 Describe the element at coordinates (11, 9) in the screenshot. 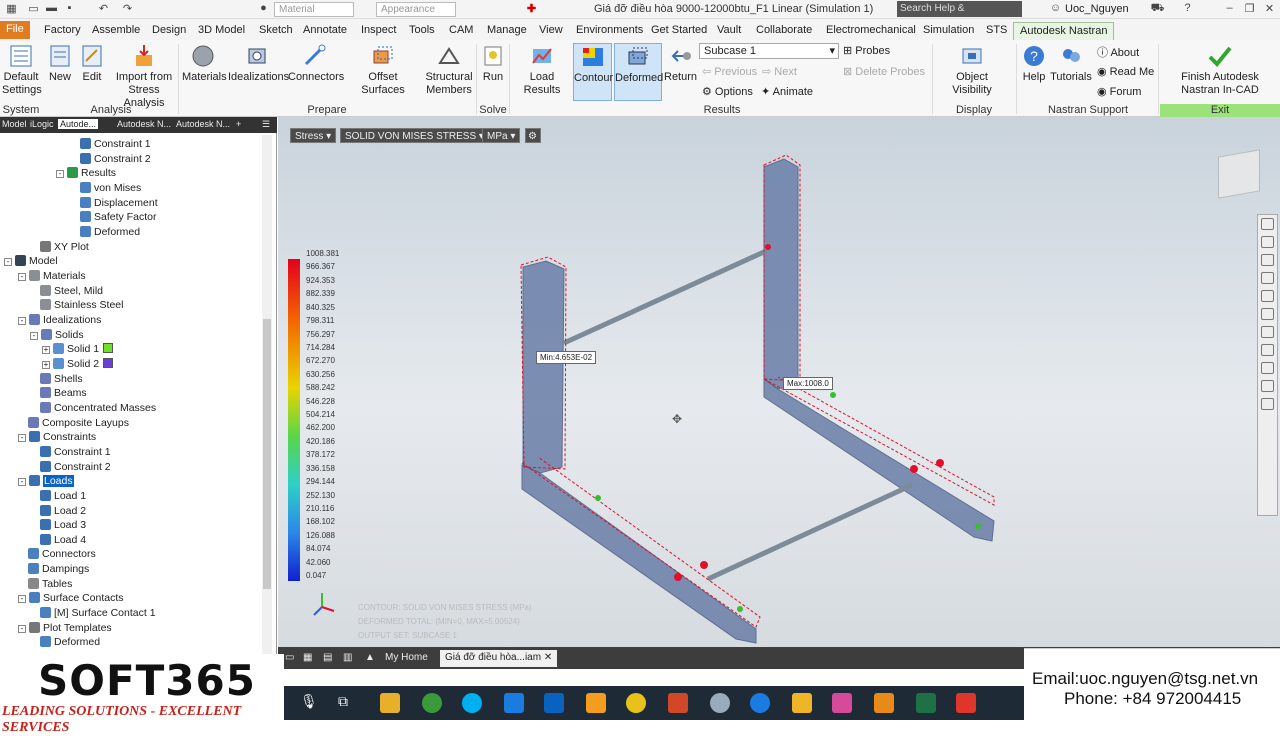

I see `app-menu-icon: ▦` at that location.